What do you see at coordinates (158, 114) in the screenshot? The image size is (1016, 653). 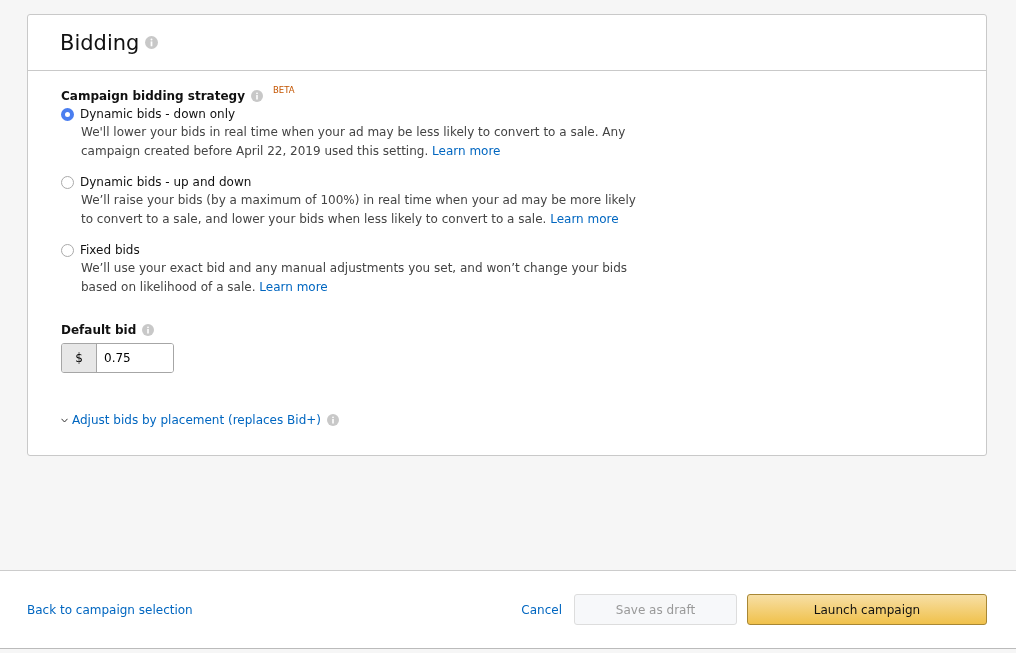 I see `option-label: Dynamic bids - down only` at bounding box center [158, 114].